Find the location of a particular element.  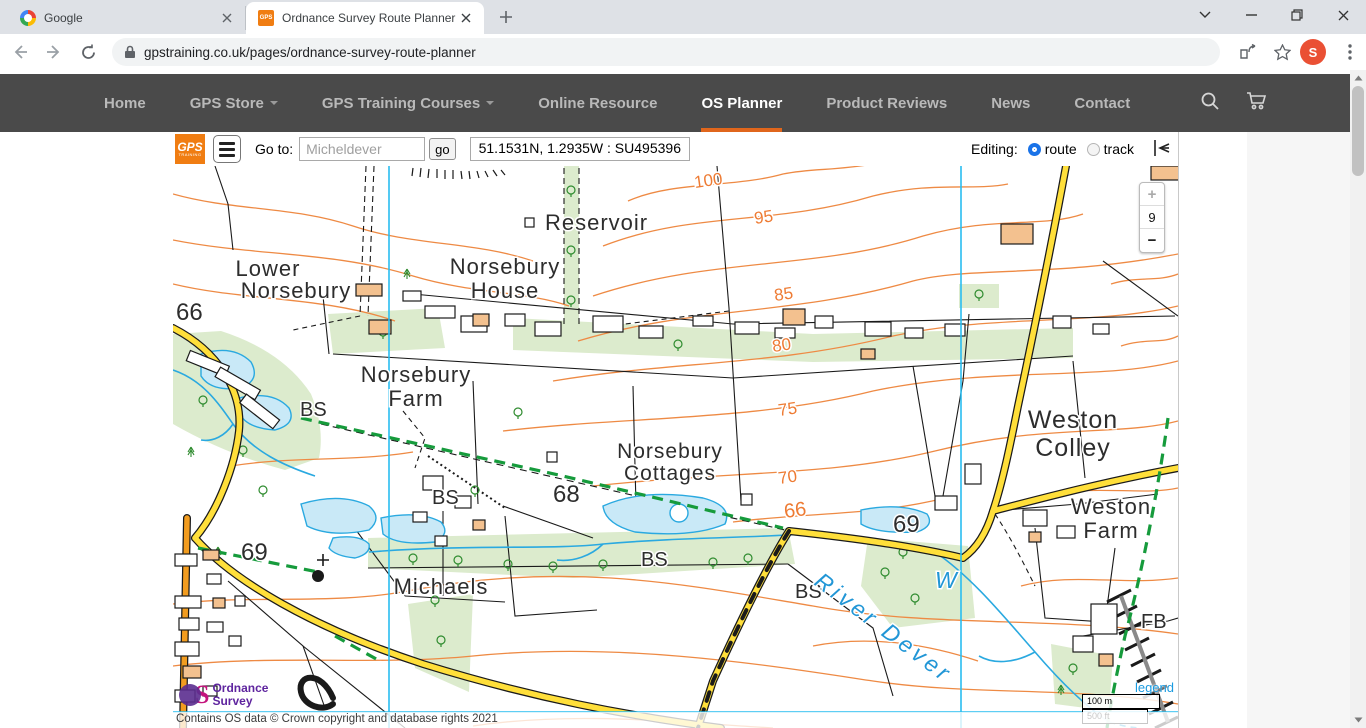

menu-hamburger-button is located at coordinates (227, 149).